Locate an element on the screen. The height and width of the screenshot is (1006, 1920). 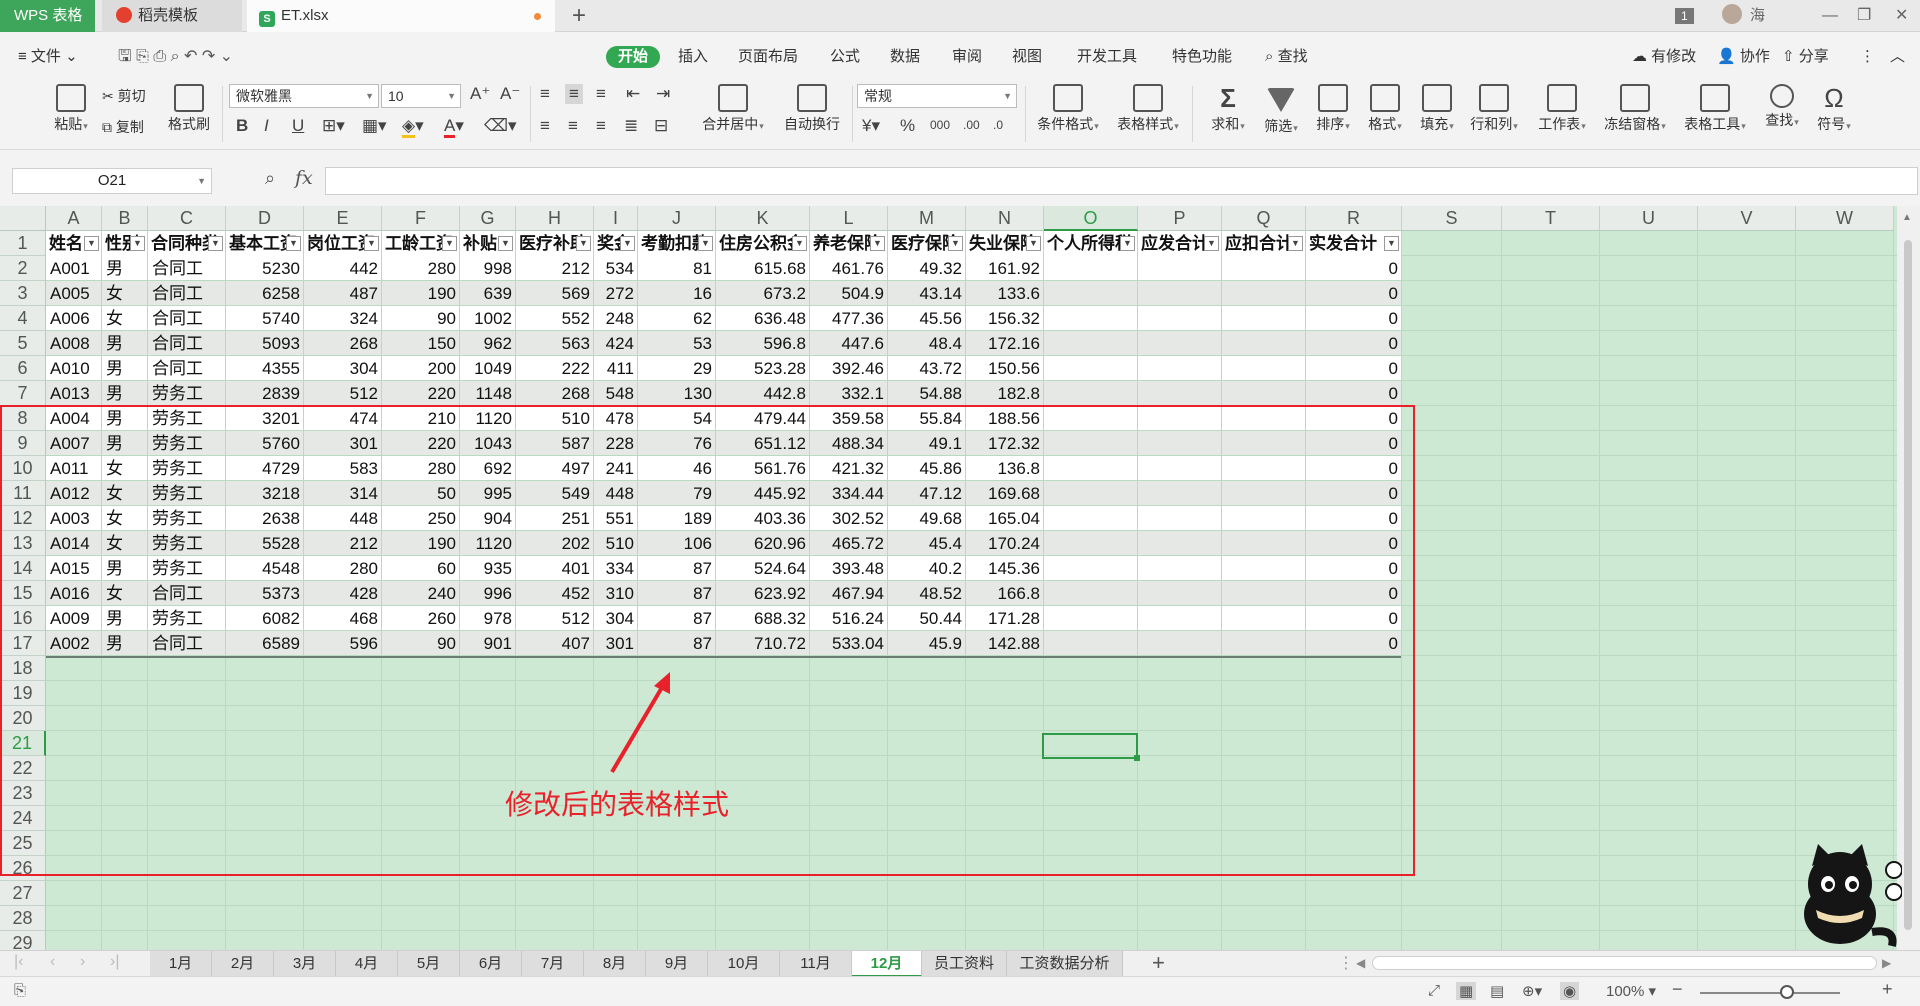
table-cell: 男 is located at coordinates (125, 393).